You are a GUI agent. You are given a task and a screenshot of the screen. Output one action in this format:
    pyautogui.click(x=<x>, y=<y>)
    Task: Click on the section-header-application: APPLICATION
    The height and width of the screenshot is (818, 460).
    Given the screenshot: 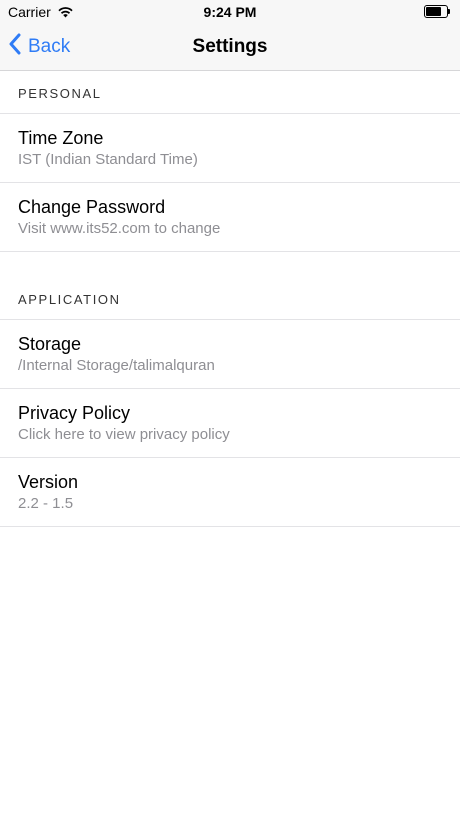 What is the action you would take?
    pyautogui.click(x=230, y=298)
    